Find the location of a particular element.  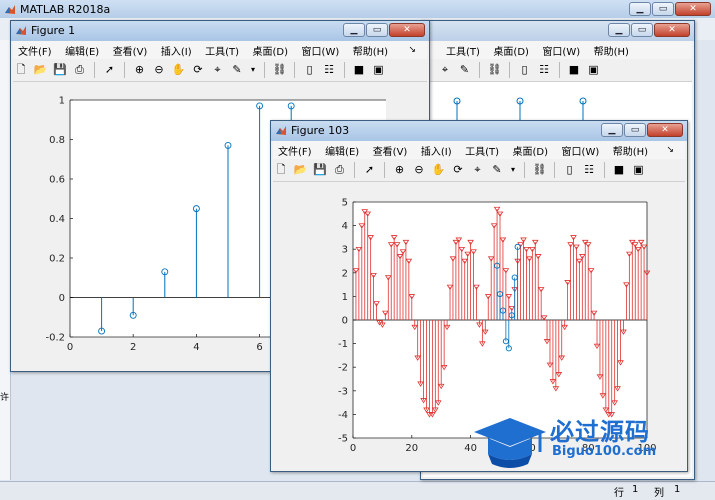

y-tick-label: 0.4 is located at coordinates (57, 219).